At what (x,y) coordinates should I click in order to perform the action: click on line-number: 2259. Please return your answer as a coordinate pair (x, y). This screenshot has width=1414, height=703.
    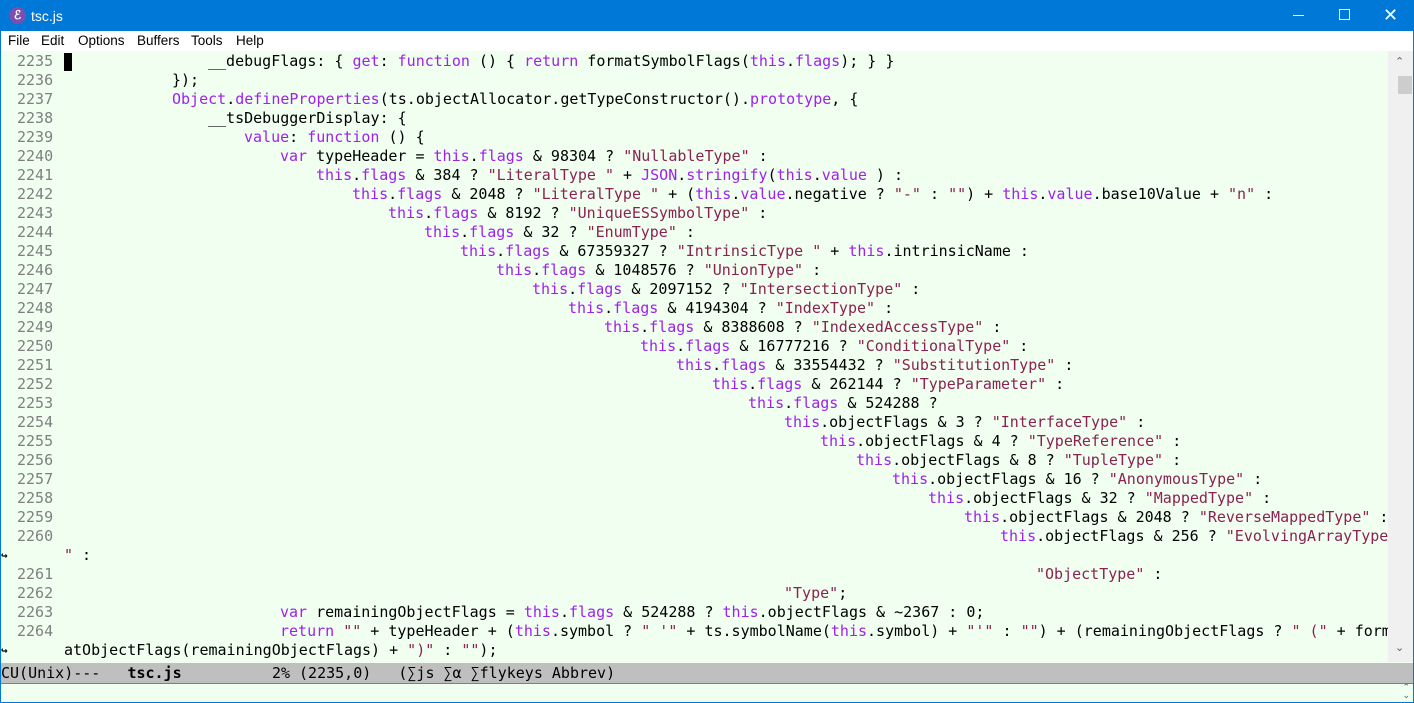
    Looking at the image, I should click on (35, 517).